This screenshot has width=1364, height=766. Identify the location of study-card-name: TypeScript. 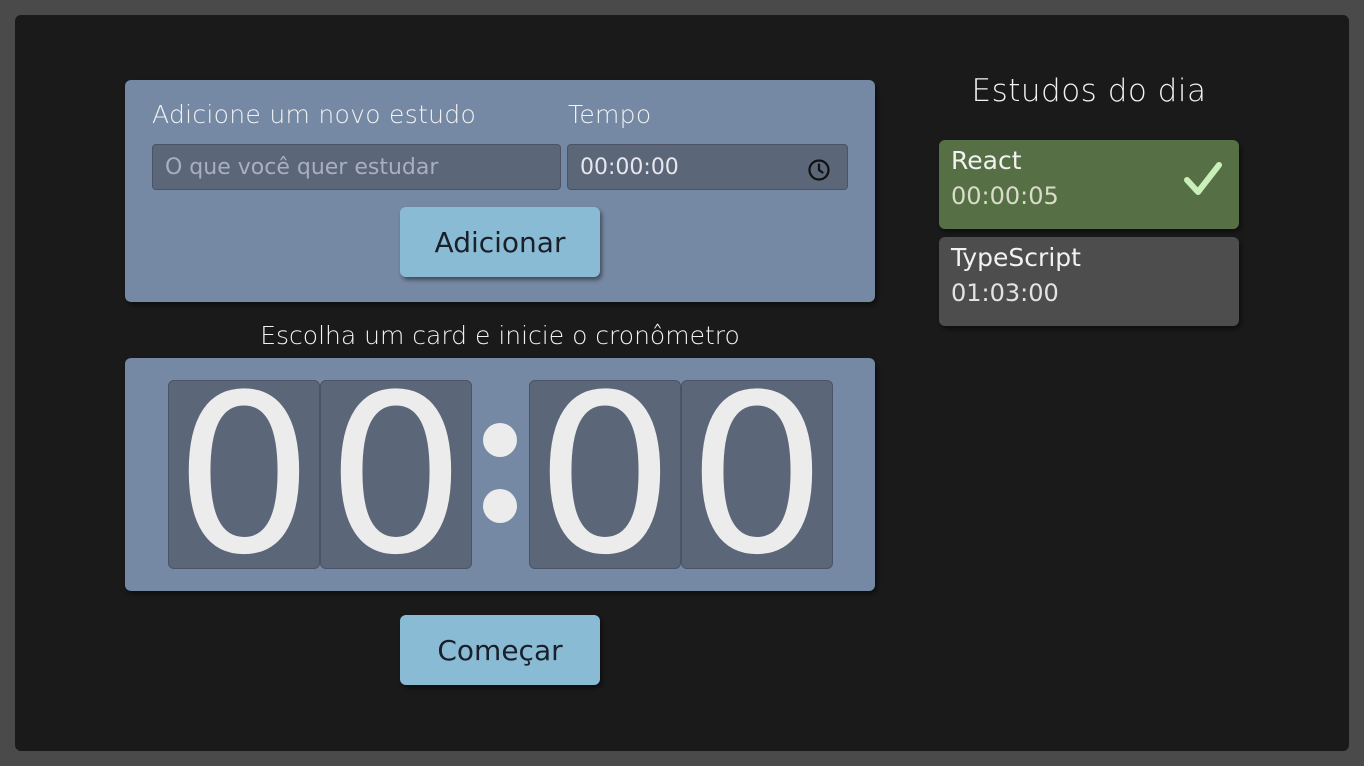
(1016, 257).